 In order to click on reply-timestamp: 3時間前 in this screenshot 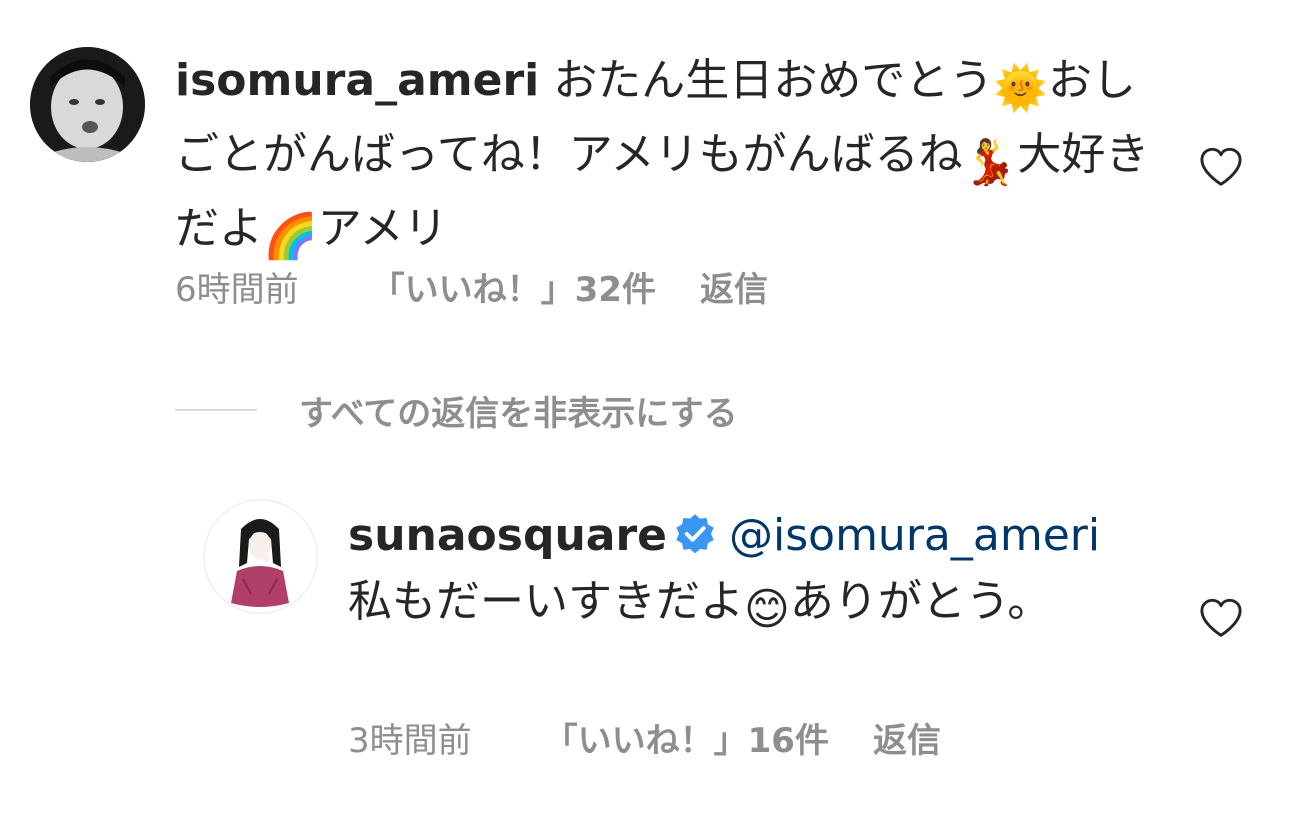, I will do `click(410, 741)`.